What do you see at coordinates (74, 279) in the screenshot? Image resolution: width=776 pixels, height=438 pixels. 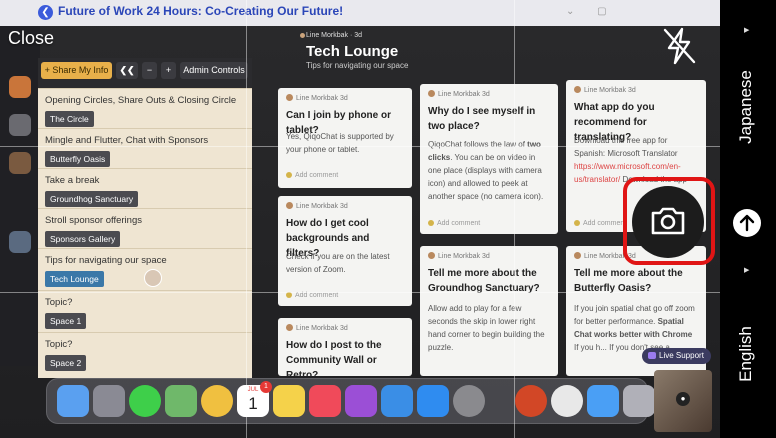 I see `room-button-tech-lounge: Tech Lounge` at bounding box center [74, 279].